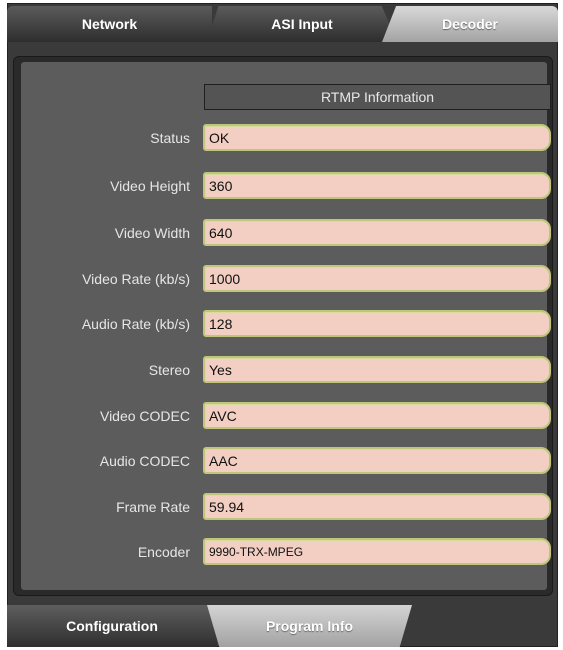 The width and height of the screenshot is (563, 650). What do you see at coordinates (112, 626) in the screenshot?
I see `tab-configuration: Configuration` at bounding box center [112, 626].